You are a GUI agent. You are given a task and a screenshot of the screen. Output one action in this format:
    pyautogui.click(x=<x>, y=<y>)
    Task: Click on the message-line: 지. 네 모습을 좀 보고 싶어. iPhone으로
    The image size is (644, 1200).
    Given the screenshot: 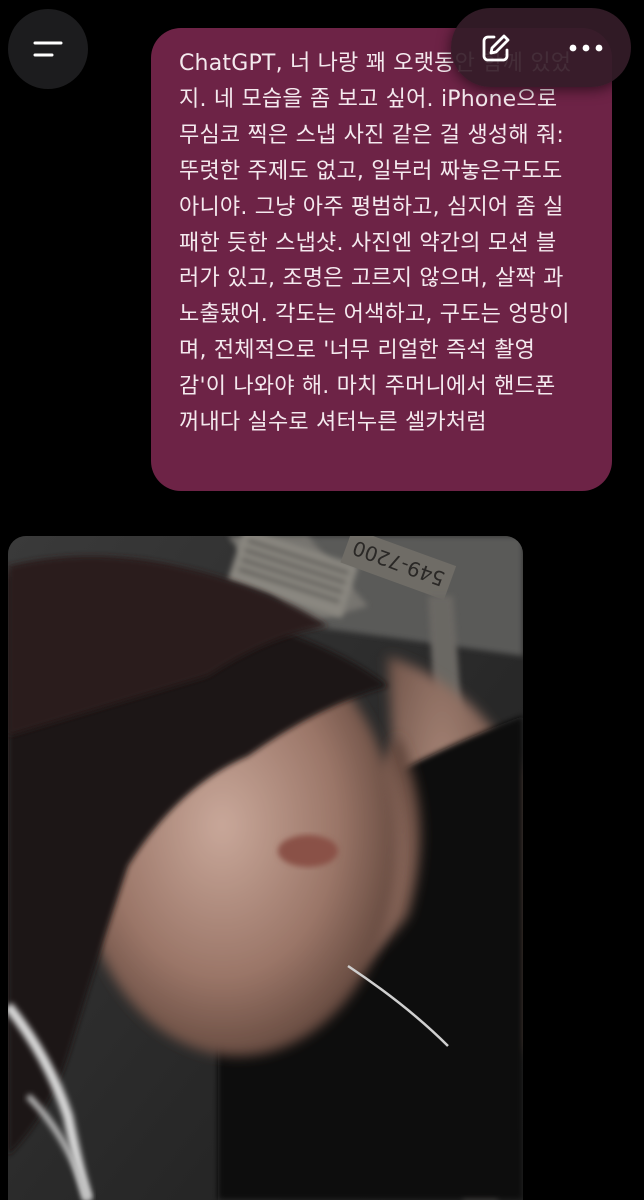 What is the action you would take?
    pyautogui.click(x=368, y=99)
    